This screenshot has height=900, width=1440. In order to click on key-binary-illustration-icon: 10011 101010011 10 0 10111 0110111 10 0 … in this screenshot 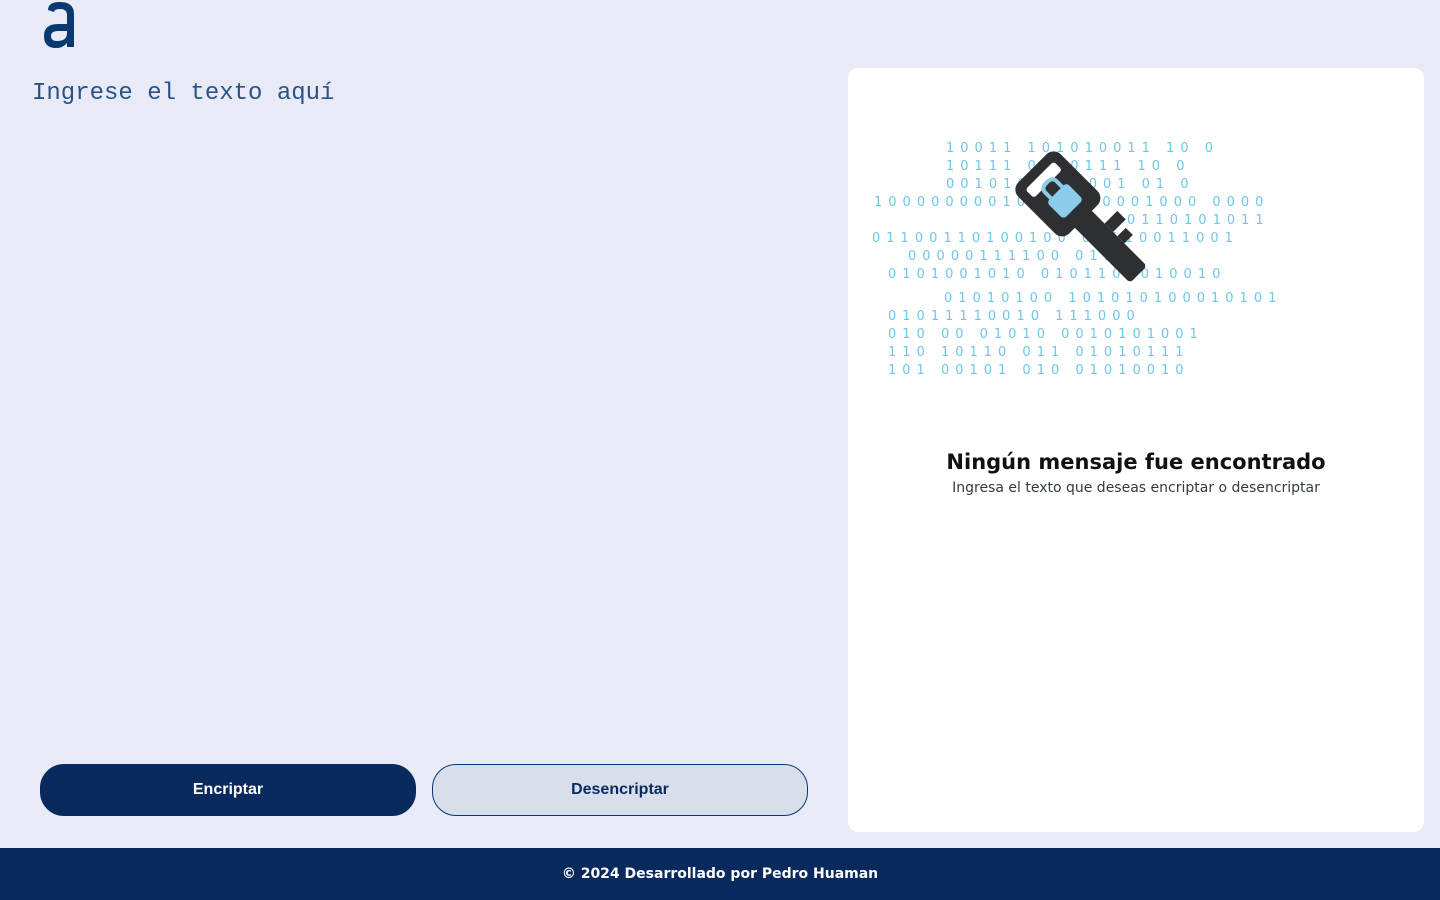, I will do `click(1077, 259)`.